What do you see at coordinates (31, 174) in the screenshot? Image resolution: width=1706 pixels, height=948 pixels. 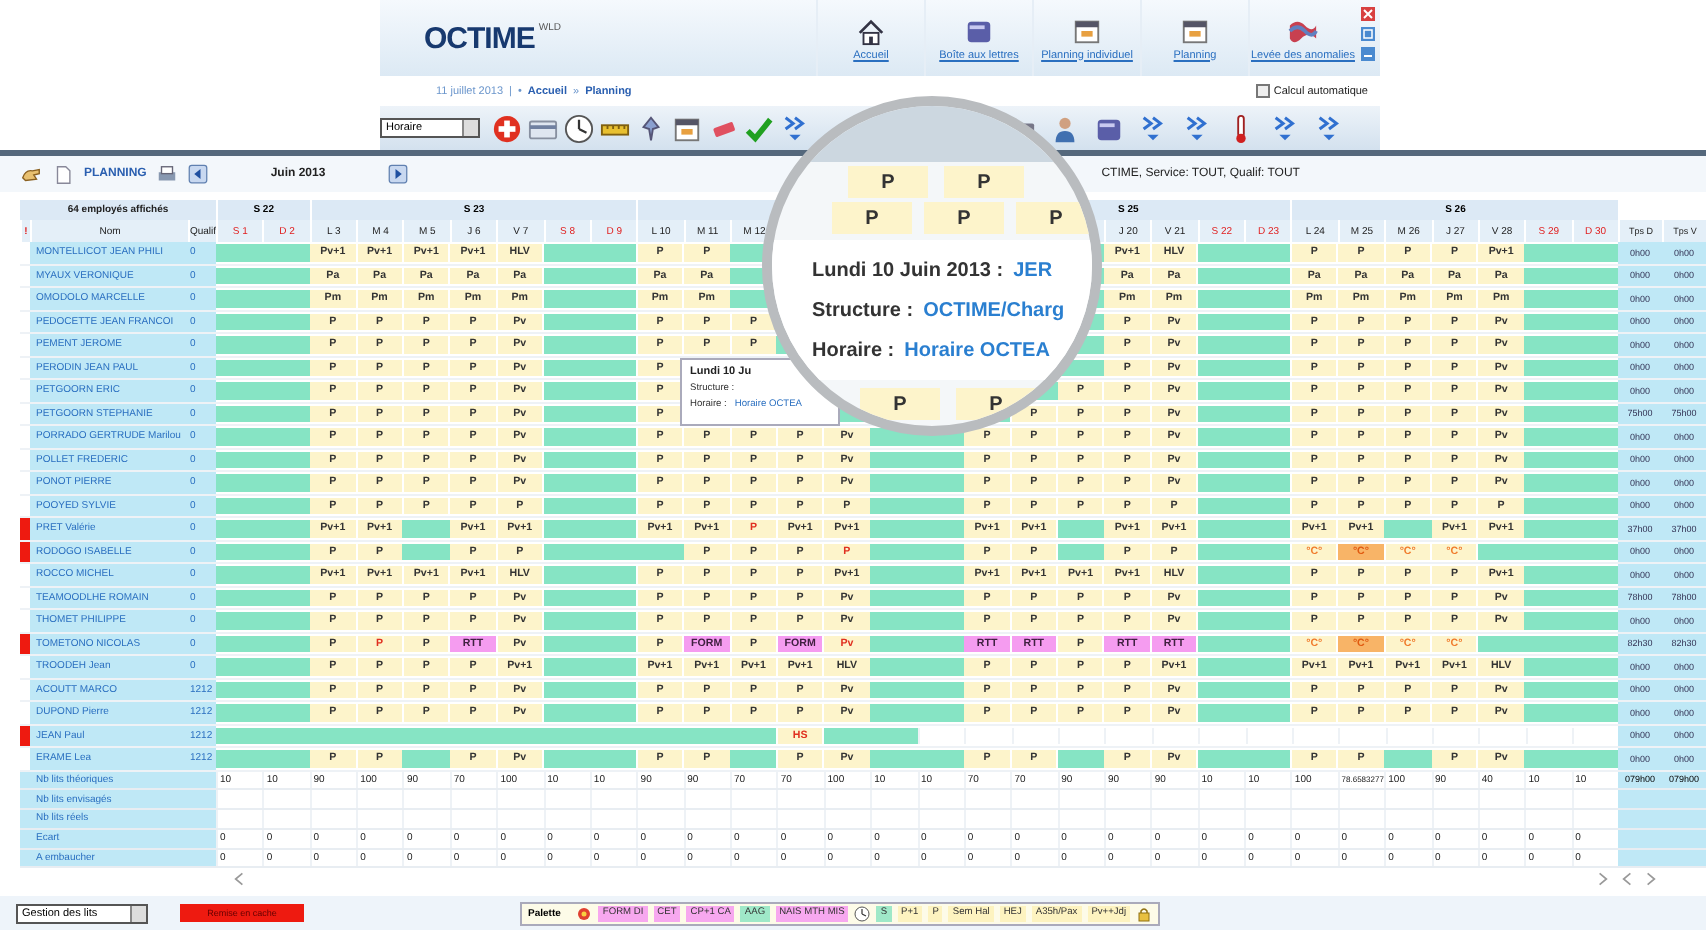 I see `hand-icon` at bounding box center [31, 174].